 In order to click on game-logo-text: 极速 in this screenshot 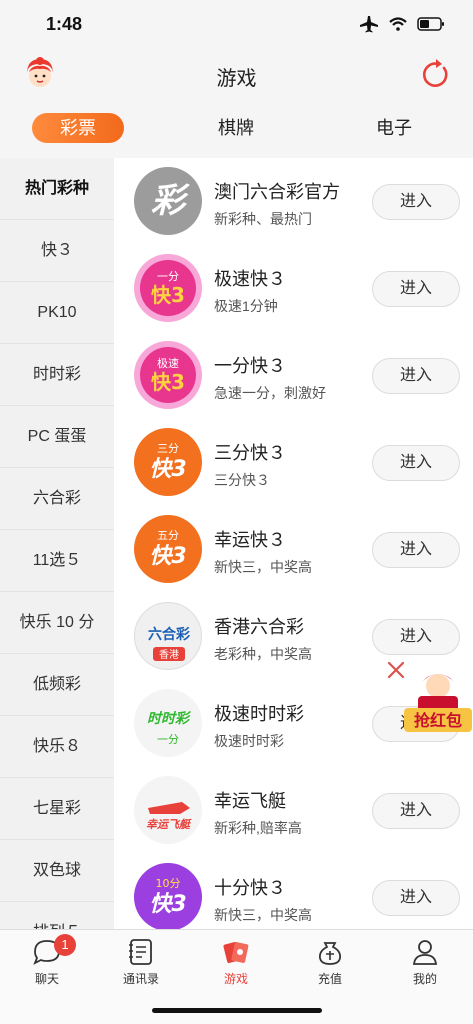, I will do `click(168, 363)`.